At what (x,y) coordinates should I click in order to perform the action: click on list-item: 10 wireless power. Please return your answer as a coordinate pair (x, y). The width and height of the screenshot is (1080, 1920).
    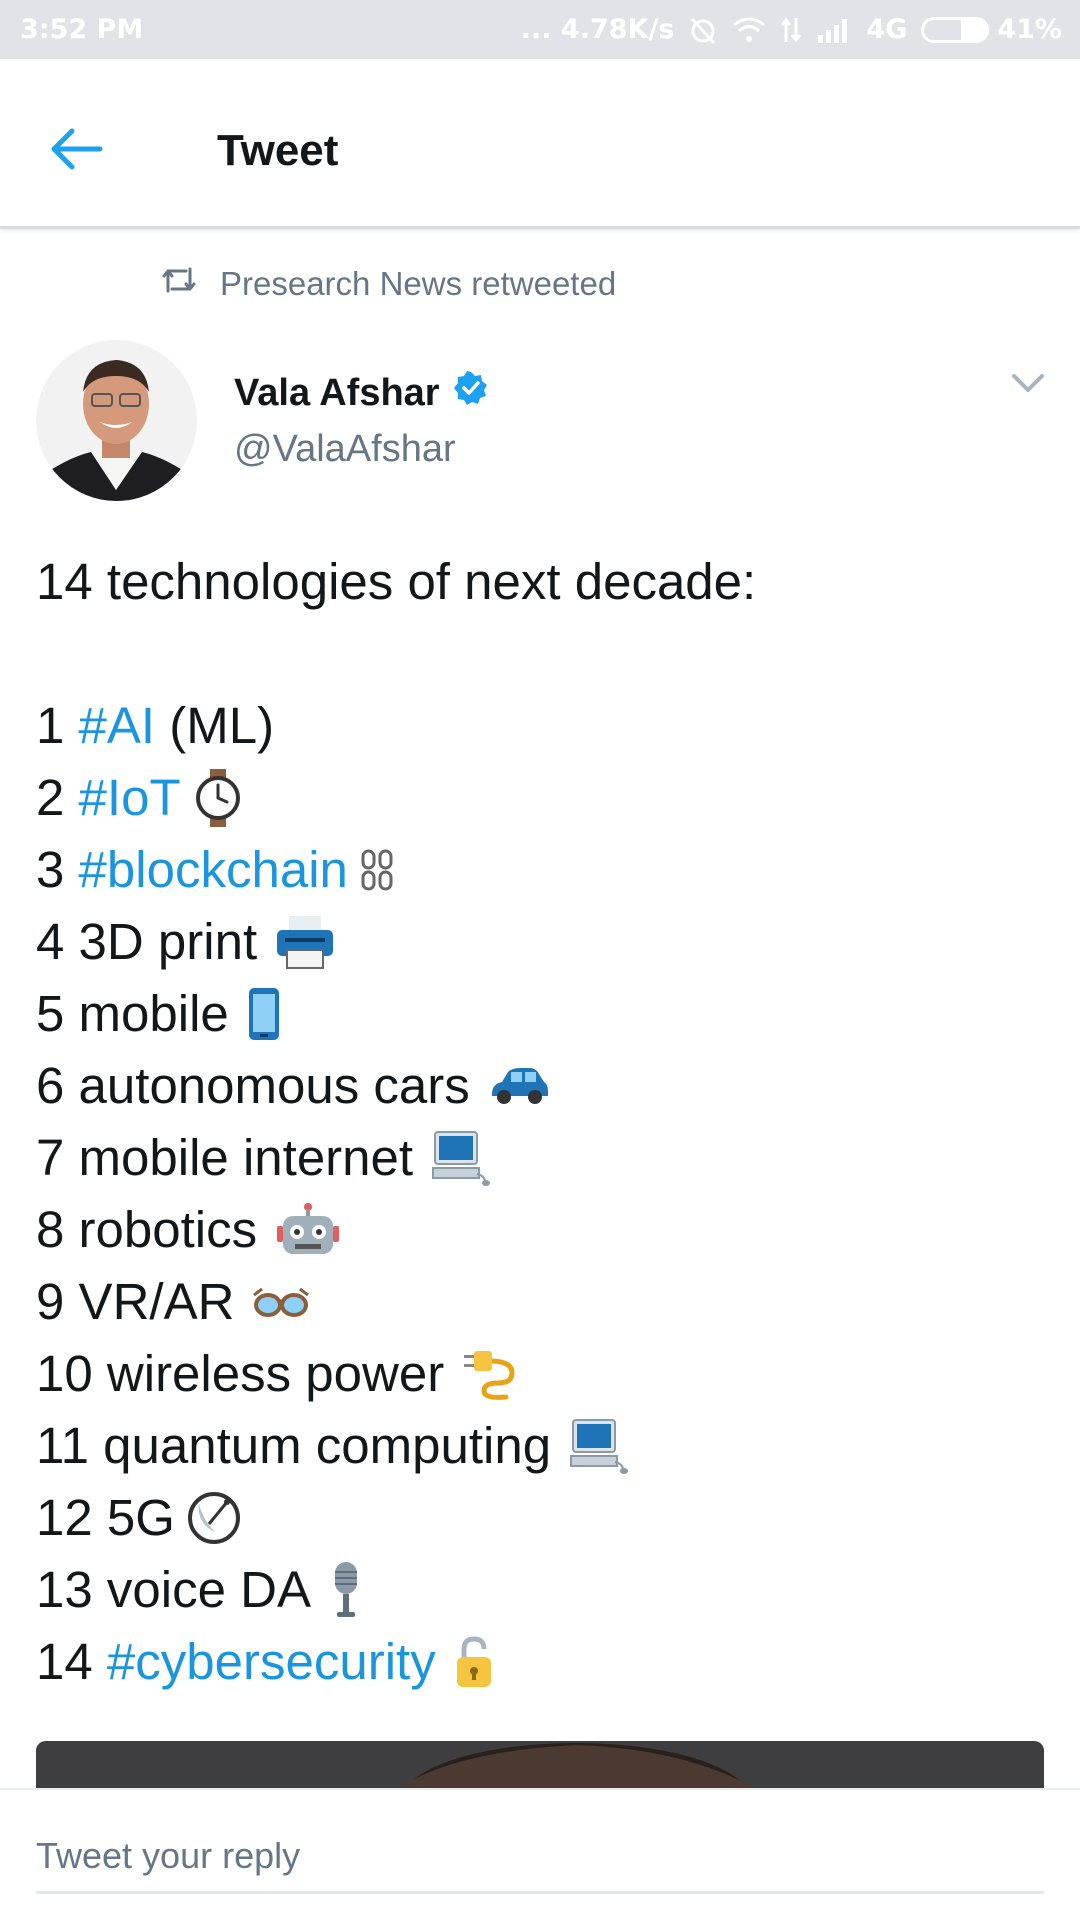
    Looking at the image, I should click on (541, 1374).